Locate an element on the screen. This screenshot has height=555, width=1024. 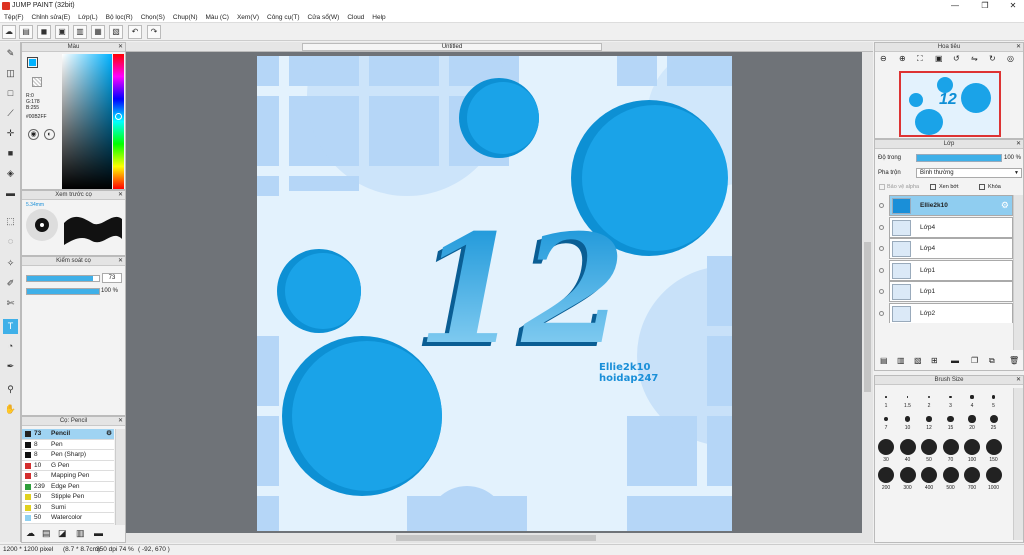
new-raster-layer-icon: ▥ is located at coordinates (901, 360).